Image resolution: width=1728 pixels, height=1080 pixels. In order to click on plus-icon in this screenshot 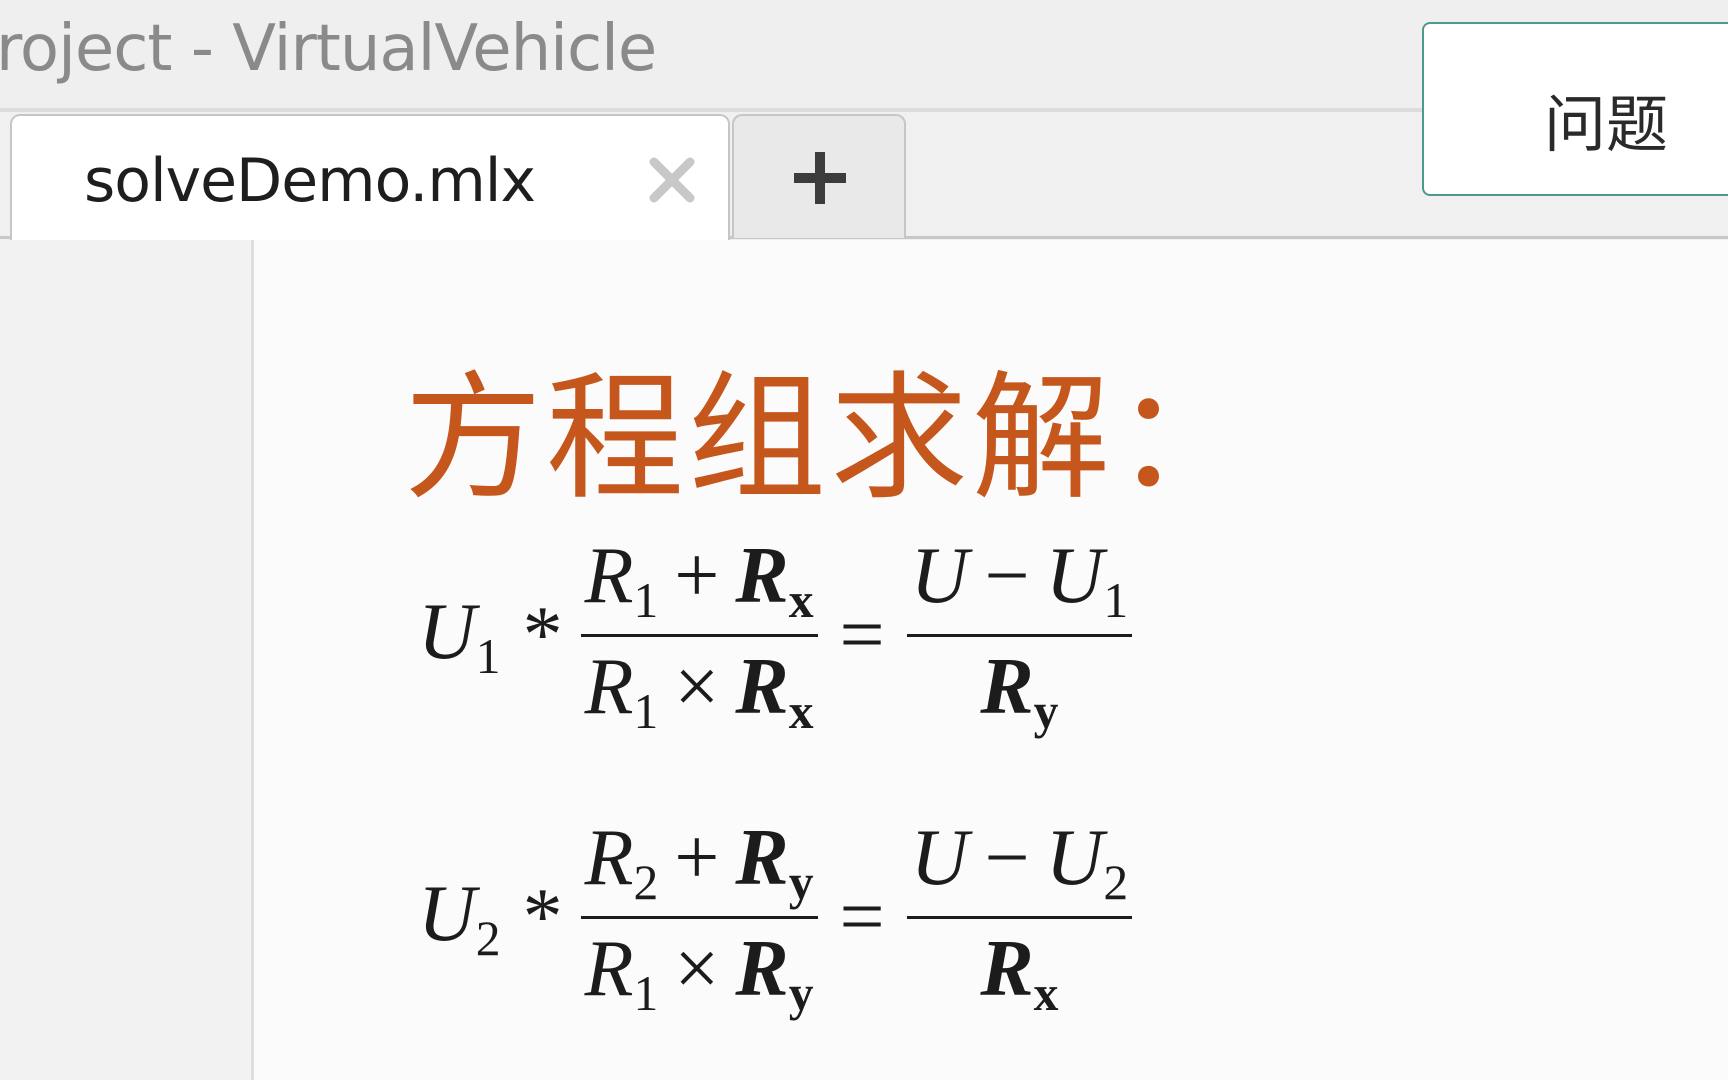, I will do `click(820, 178)`.